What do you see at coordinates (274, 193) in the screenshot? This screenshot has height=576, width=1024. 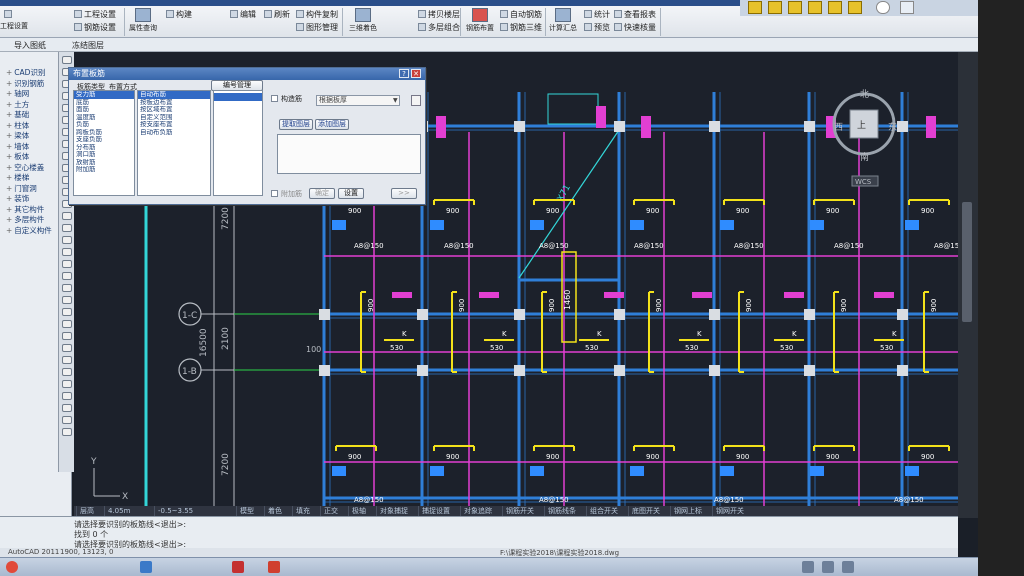 I see `attach-rebar-checkbox` at bounding box center [274, 193].